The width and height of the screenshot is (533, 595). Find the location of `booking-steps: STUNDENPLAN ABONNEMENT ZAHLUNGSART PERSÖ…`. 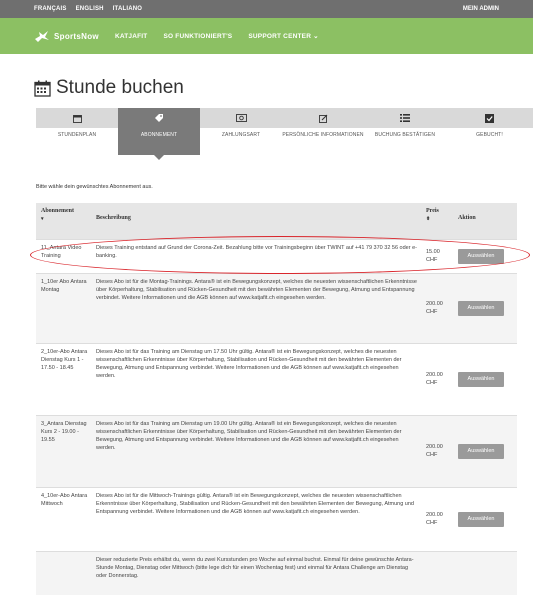

booking-steps: STUNDENPLAN ABONNEMENT ZAHLUNGSART PERSÖ… is located at coordinates (284, 134).